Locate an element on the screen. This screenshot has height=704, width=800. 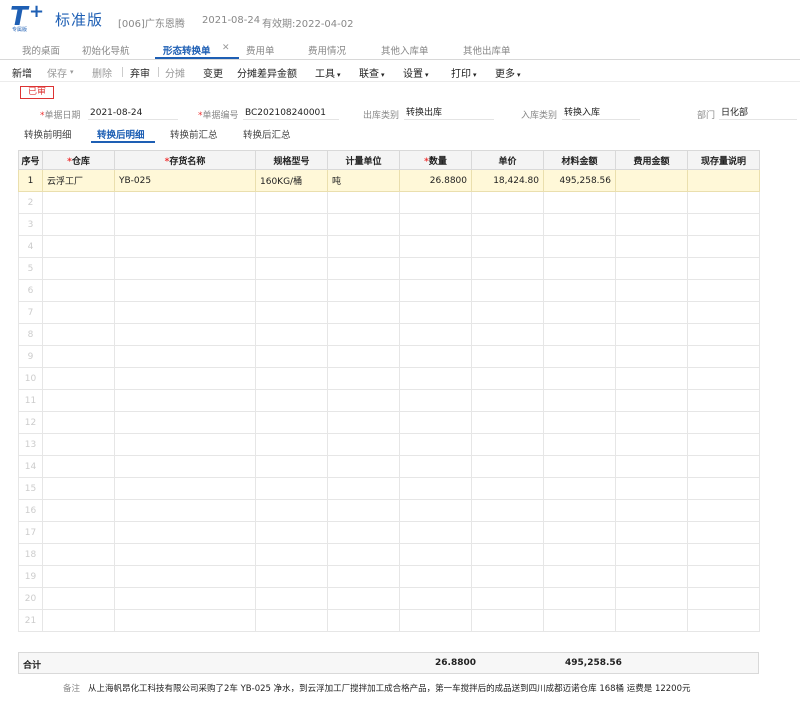
tab-after-detail: 转换后明细 is located at coordinates (121, 134).